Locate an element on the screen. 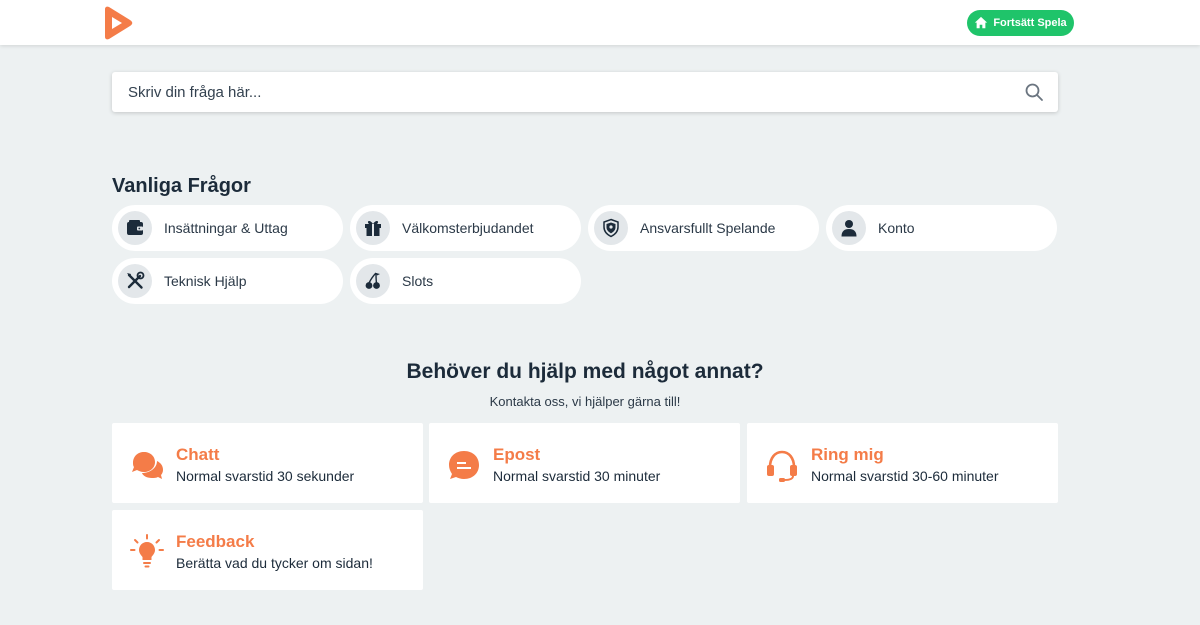  contact-subtitle: Normal svarstid 30 sekunder is located at coordinates (265, 476).